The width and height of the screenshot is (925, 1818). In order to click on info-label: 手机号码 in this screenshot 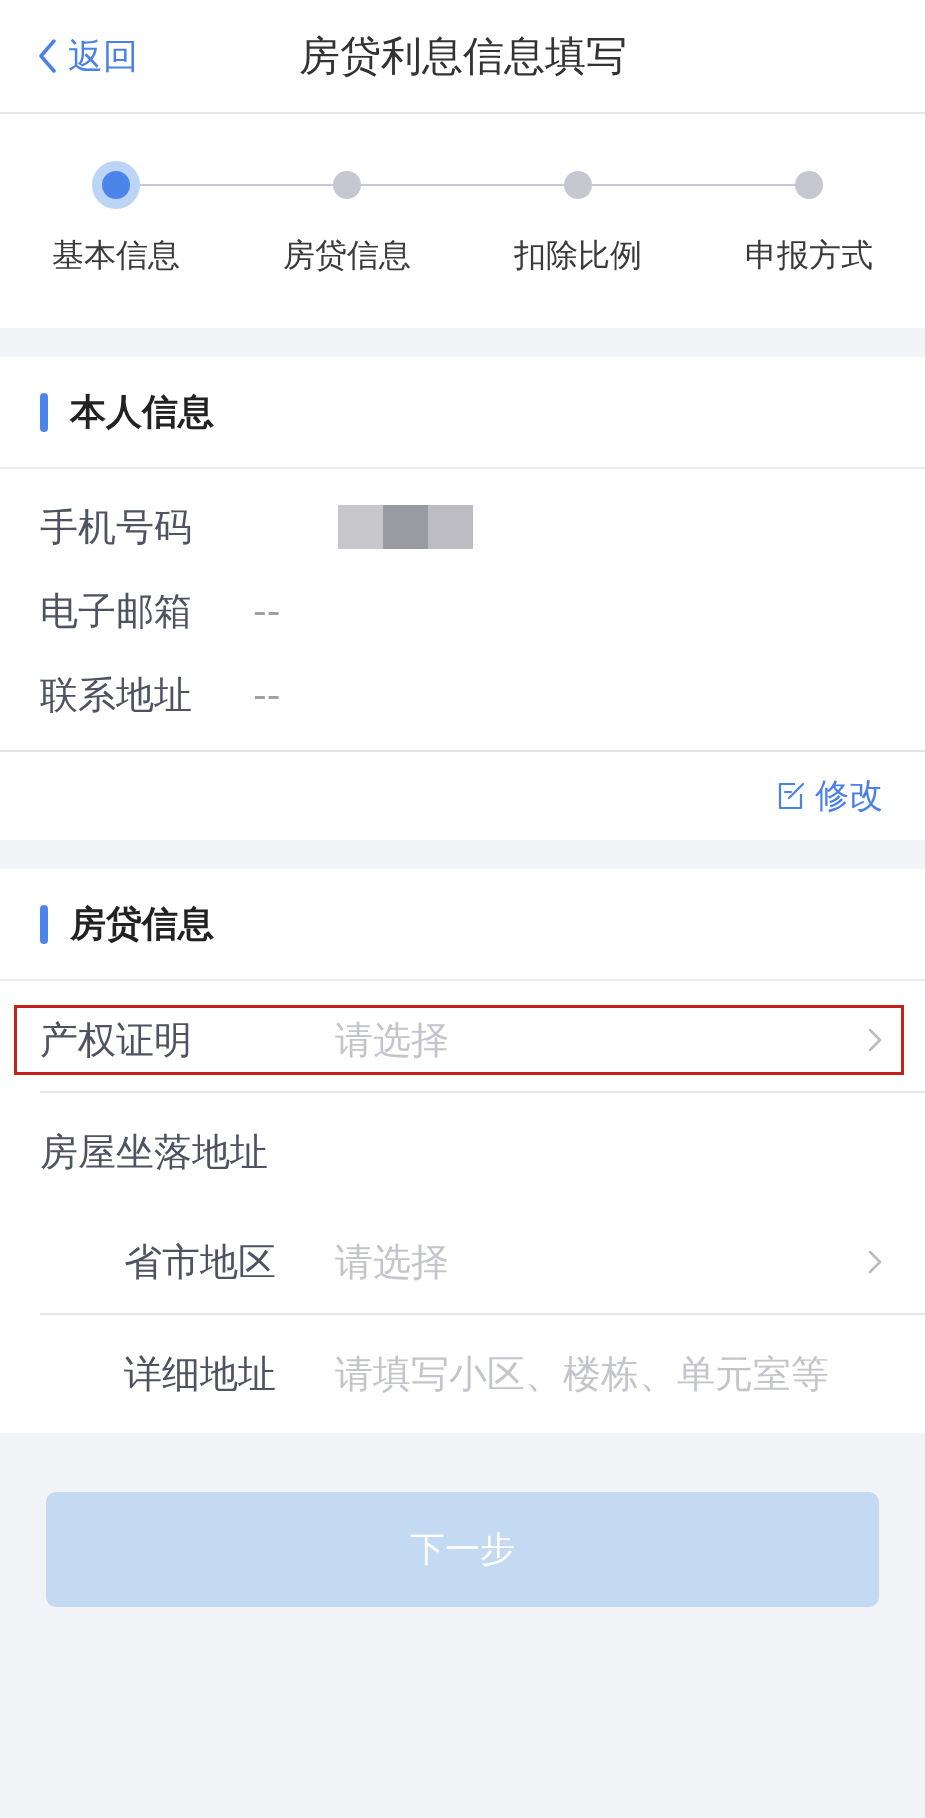, I will do `click(116, 527)`.